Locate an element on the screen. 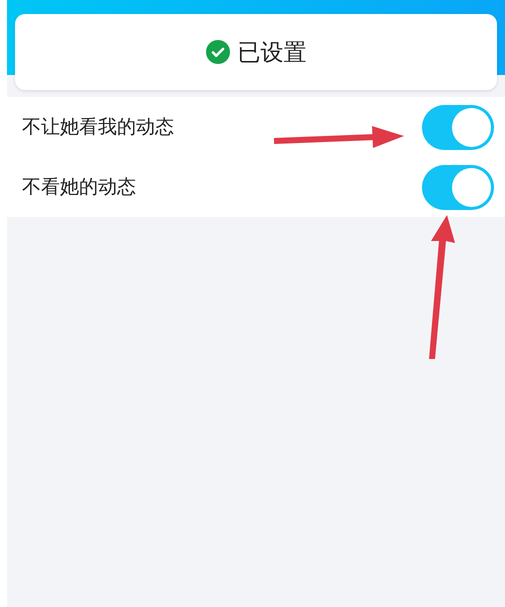 The width and height of the screenshot is (505, 607). setting-label: 不看她的动态 is located at coordinates (79, 187).